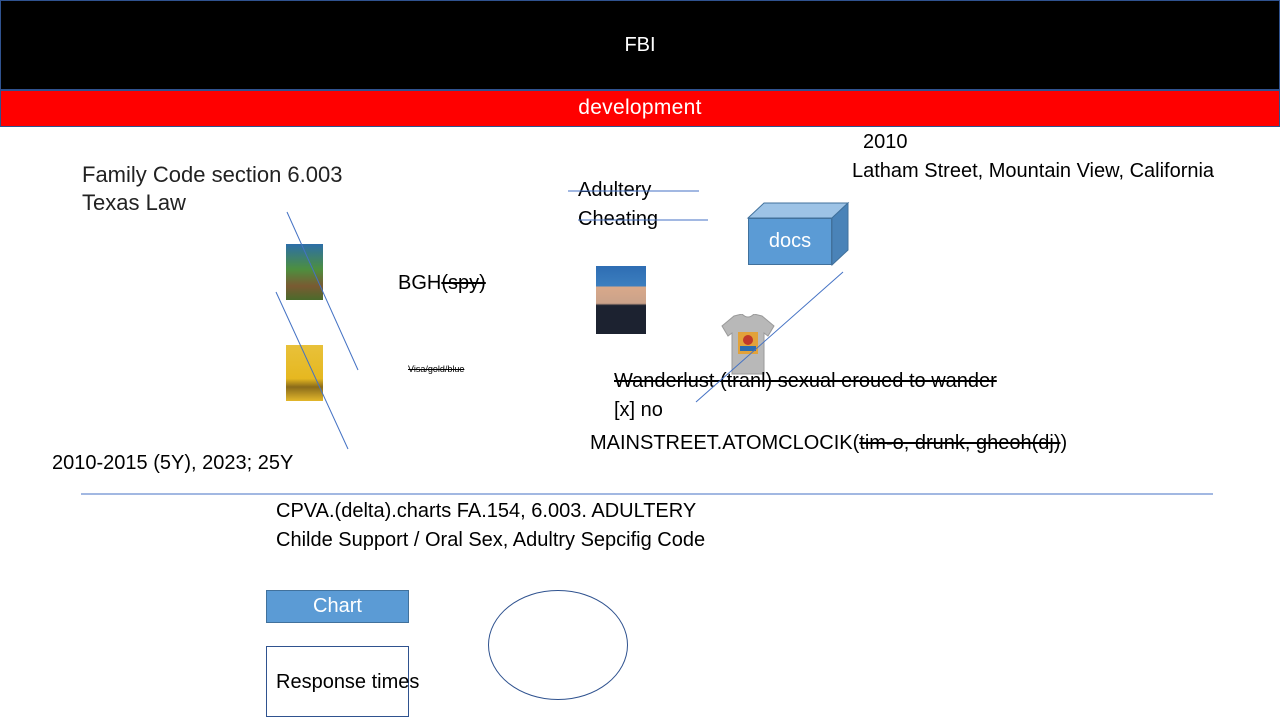  I want to click on cheating-label: Cheating, so click(618, 219).